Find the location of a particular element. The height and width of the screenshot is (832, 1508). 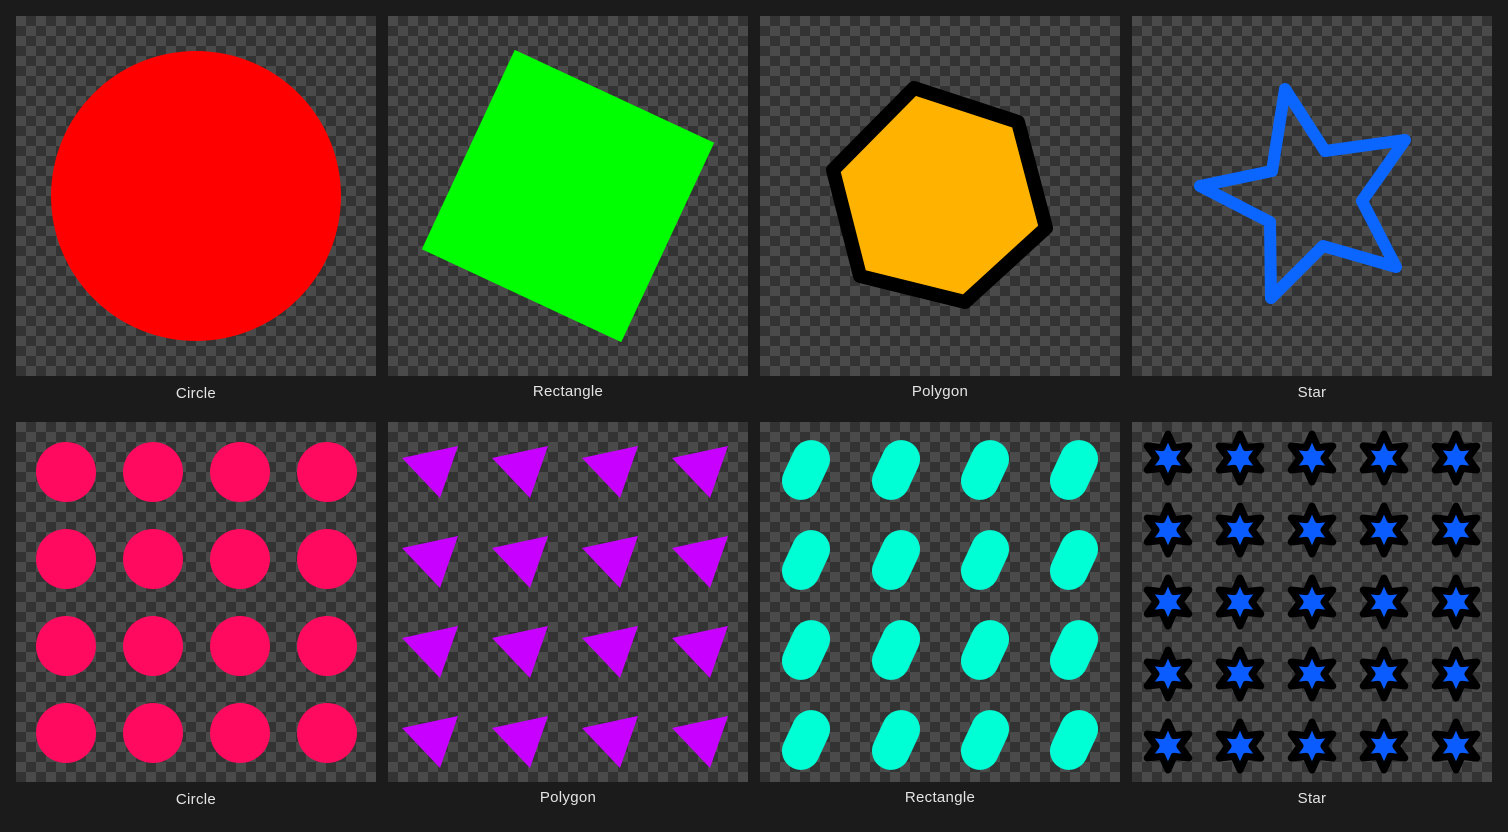

circle-shape is located at coordinates (196, 196).